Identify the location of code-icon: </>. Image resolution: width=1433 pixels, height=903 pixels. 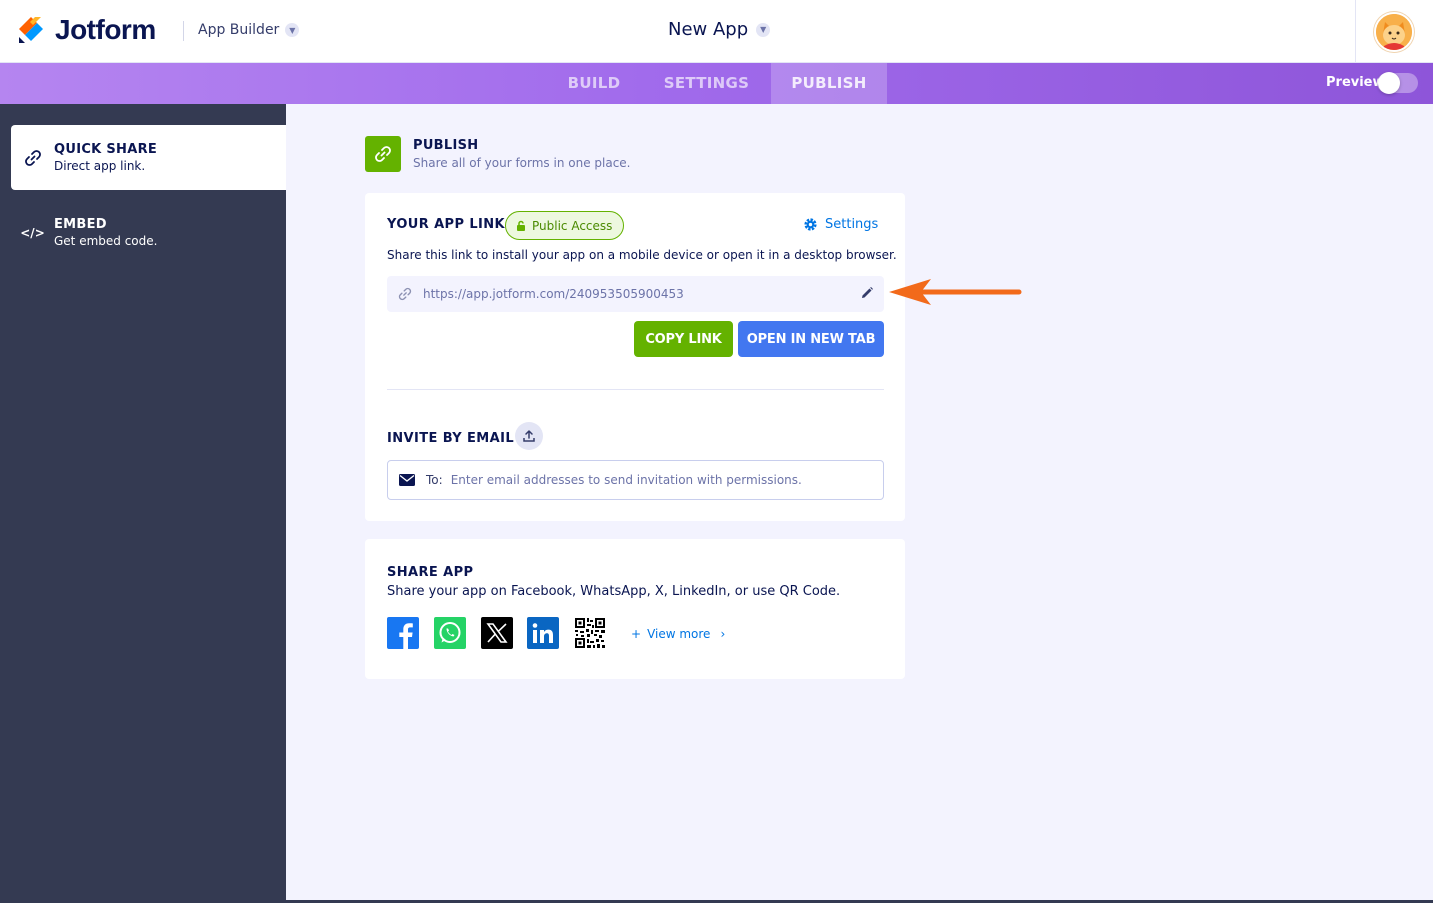
(32, 232).